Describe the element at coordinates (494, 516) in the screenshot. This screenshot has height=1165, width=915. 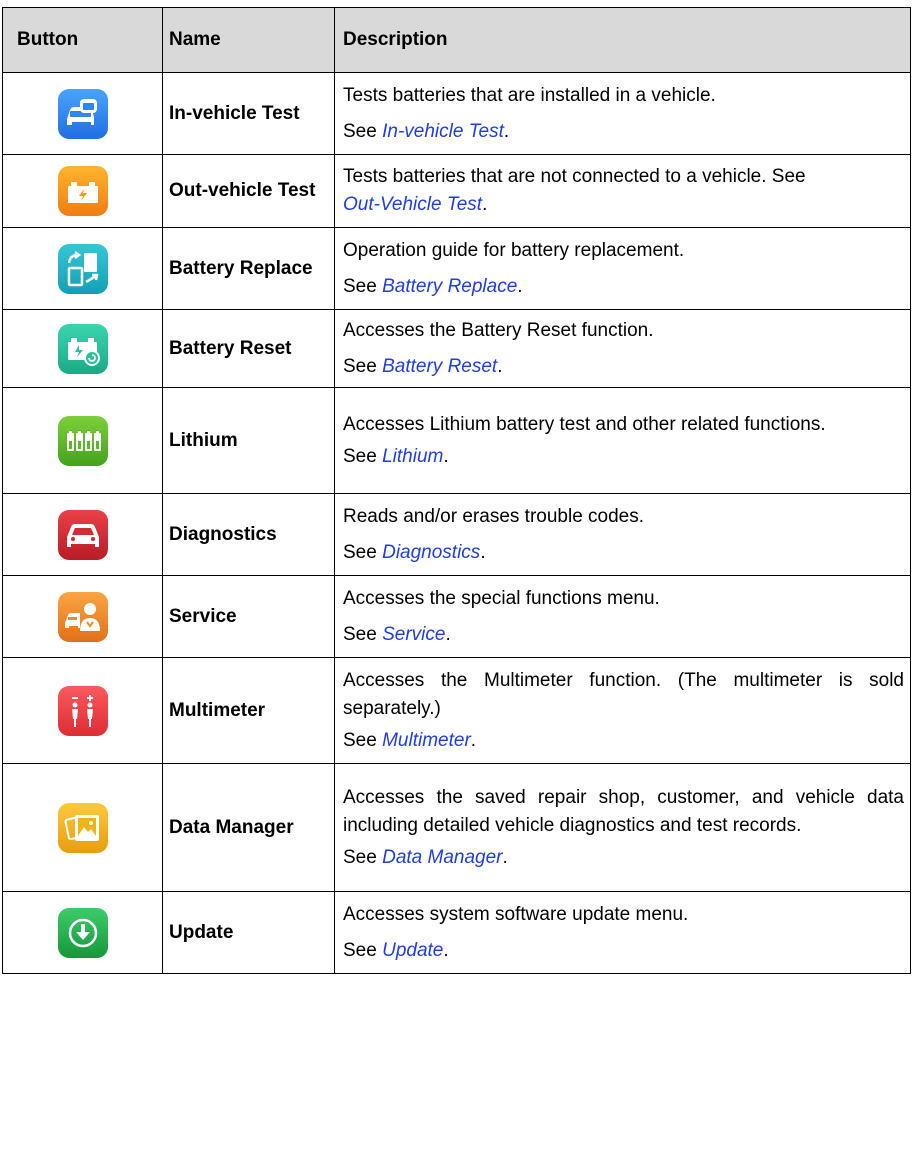
I see `row-description: Reads and/or erases trouble codes.` at that location.